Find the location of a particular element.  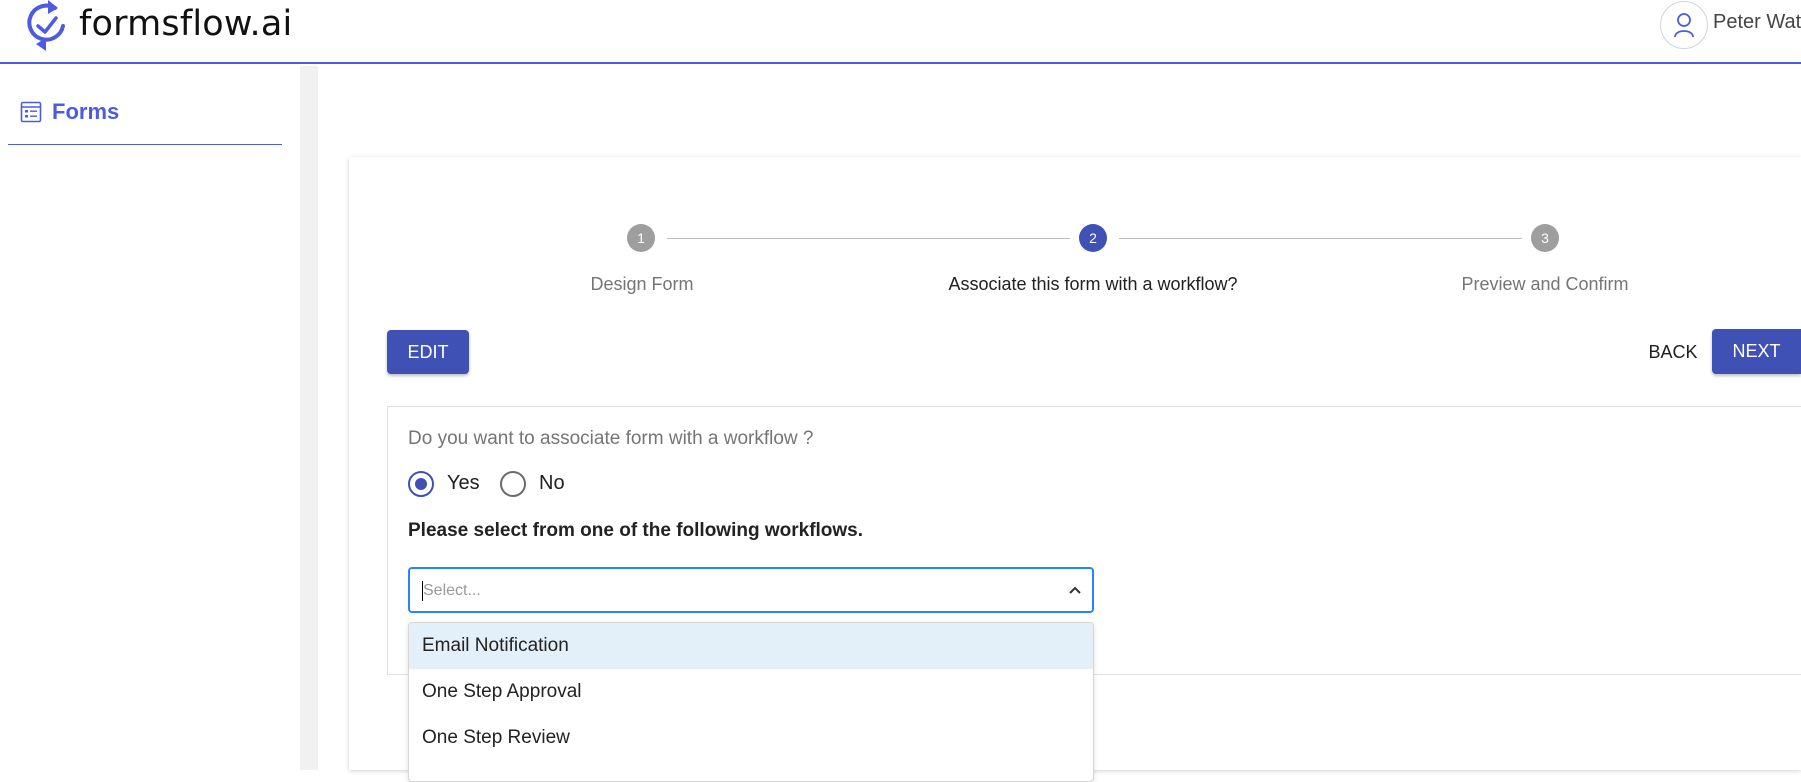

back-button: BACK is located at coordinates (1673, 352).